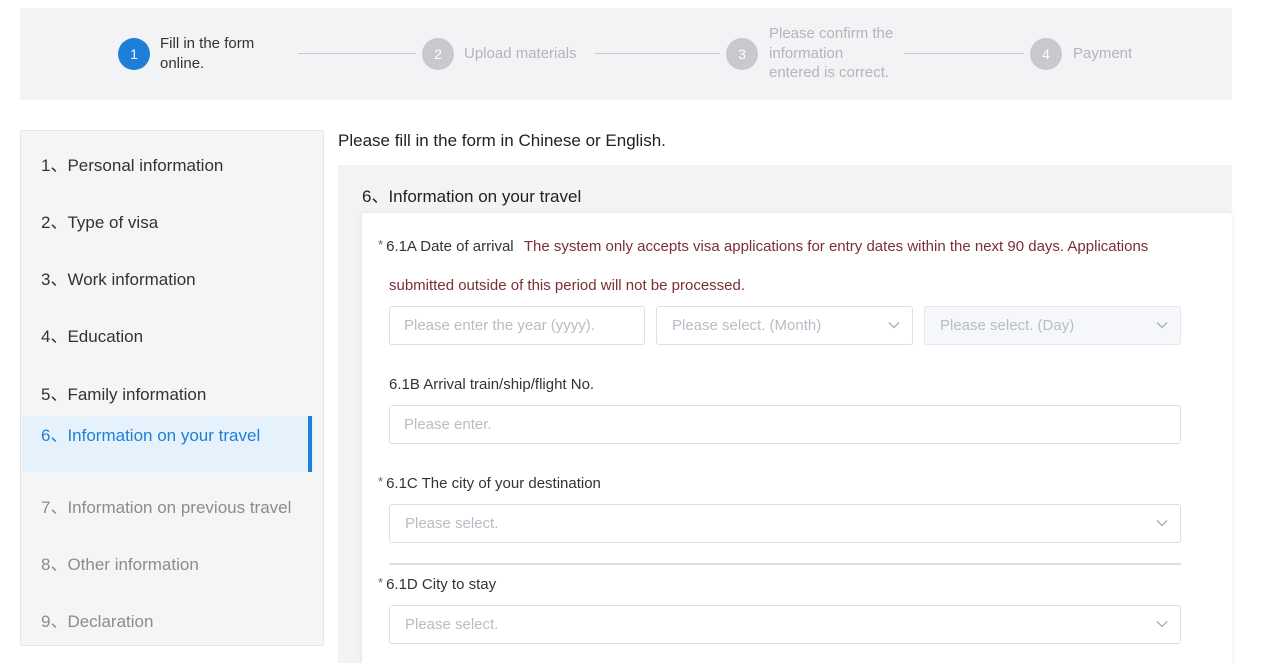  What do you see at coordinates (785, 564) in the screenshot?
I see `field-divider` at bounding box center [785, 564].